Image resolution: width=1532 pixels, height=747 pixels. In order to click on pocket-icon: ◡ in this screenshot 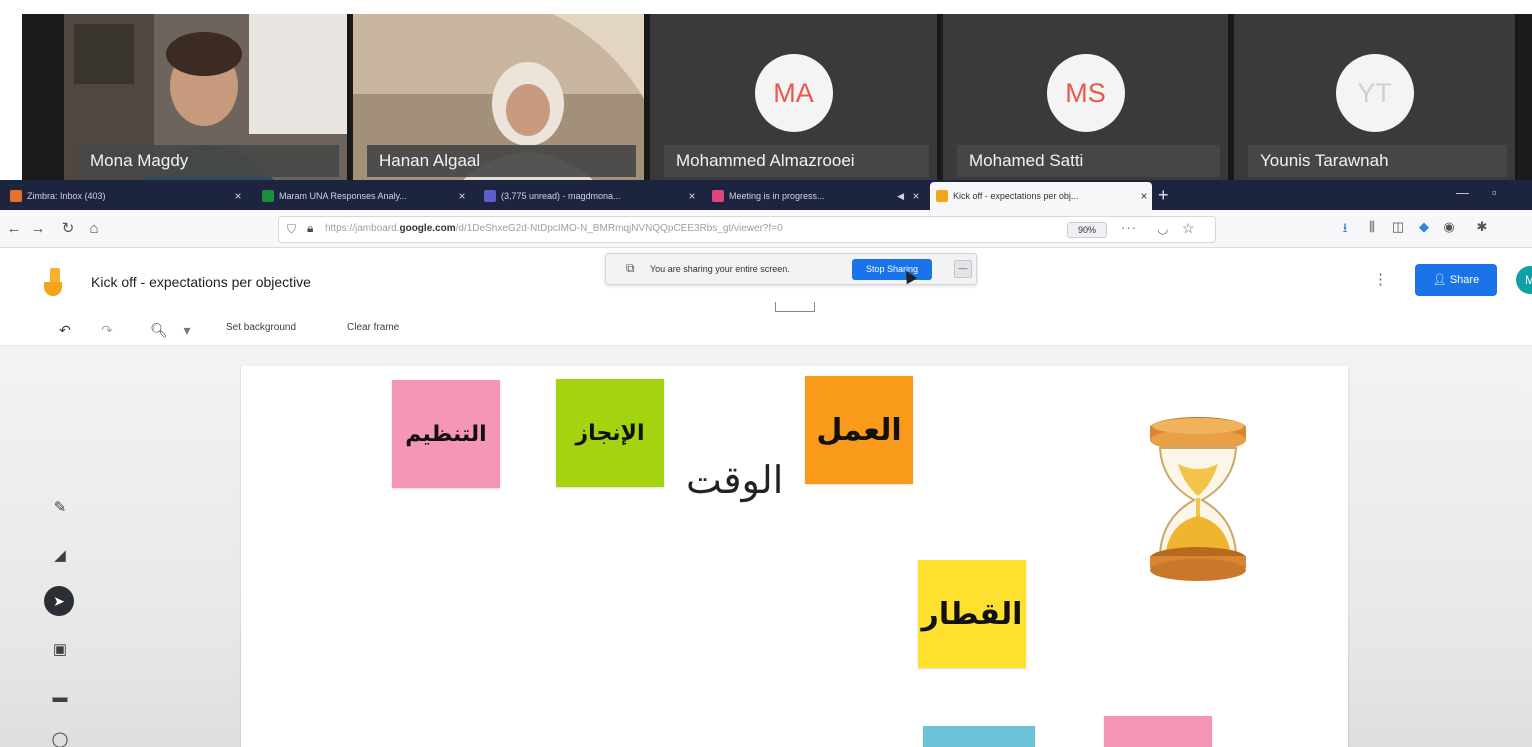, I will do `click(1162, 229)`.